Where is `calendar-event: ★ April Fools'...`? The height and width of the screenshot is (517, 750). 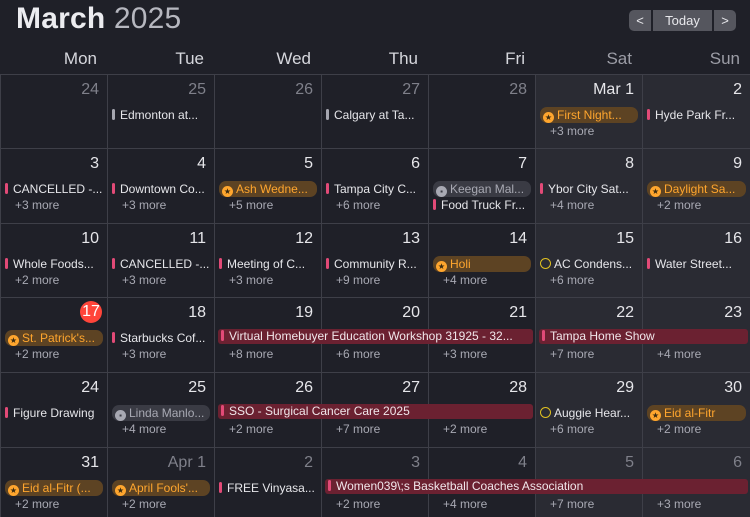 calendar-event: ★ April Fools'... is located at coordinates (161, 488).